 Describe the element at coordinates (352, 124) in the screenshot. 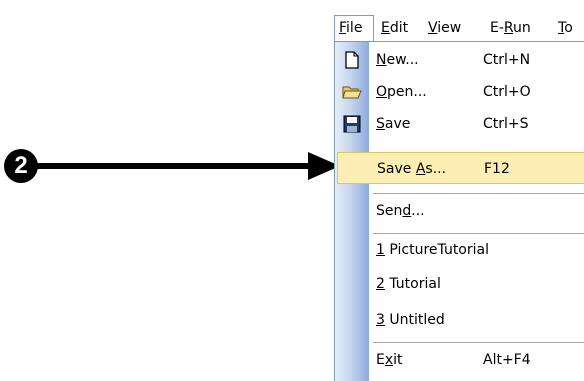

I see `floppy-disk-icon` at that location.